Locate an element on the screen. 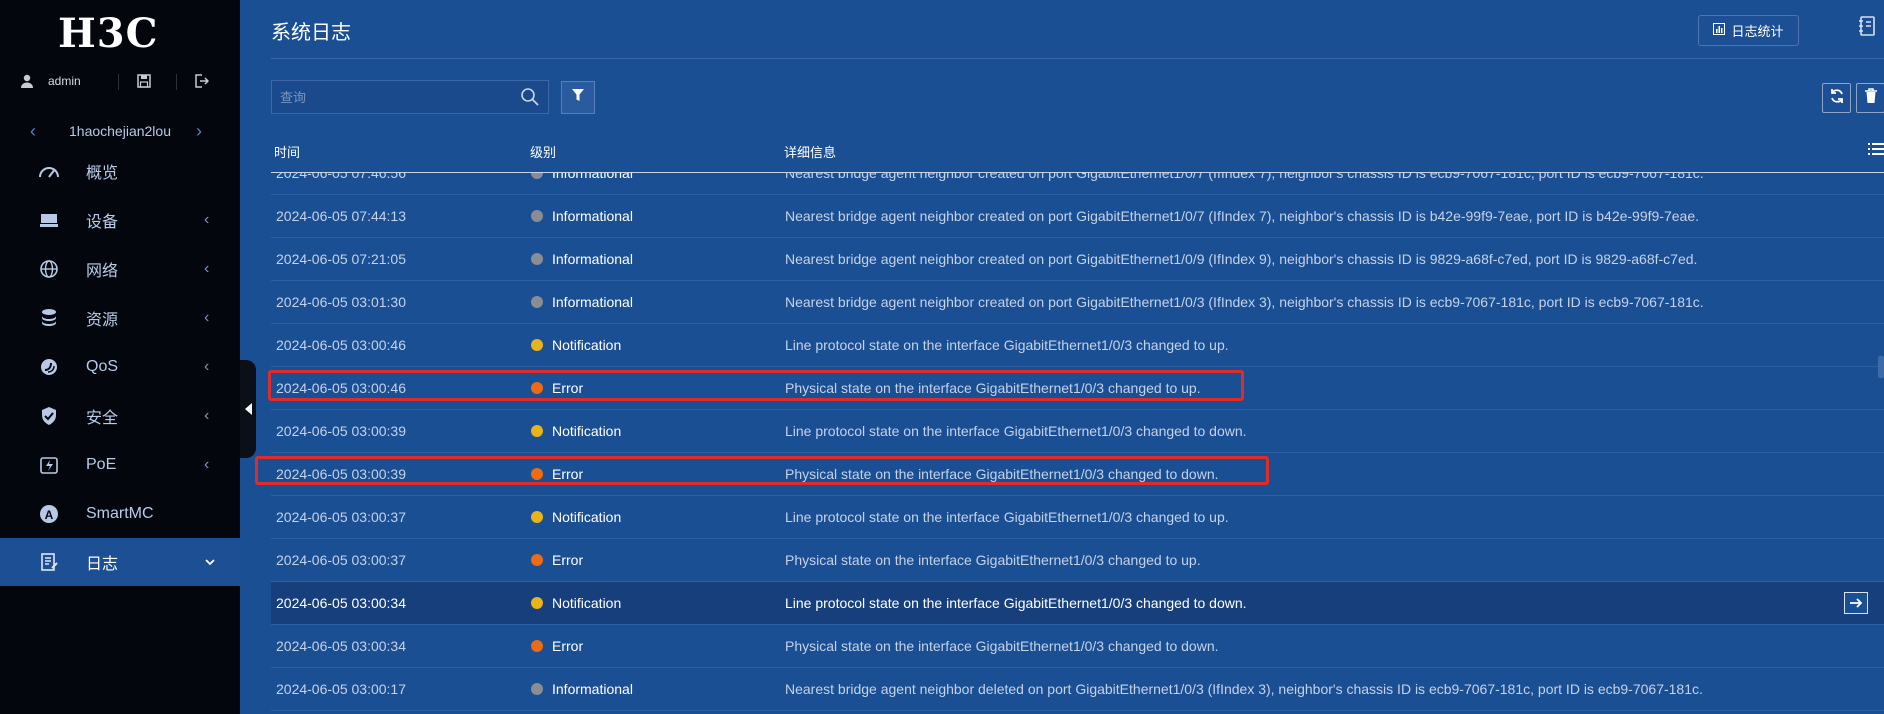 The height and width of the screenshot is (714, 1884). menu-item-network: 网络 ‹ is located at coordinates (120, 269).